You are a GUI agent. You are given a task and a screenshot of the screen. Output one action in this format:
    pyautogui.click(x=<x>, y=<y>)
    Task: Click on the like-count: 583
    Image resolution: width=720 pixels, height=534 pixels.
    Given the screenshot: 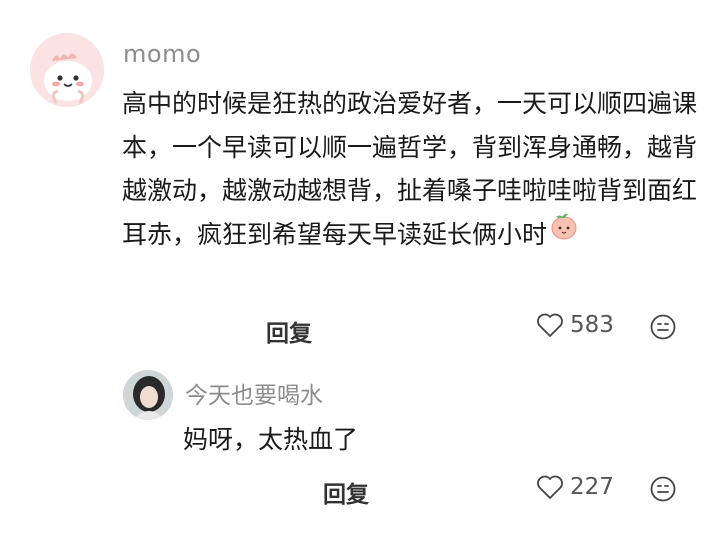 What is the action you would take?
    pyautogui.click(x=592, y=325)
    